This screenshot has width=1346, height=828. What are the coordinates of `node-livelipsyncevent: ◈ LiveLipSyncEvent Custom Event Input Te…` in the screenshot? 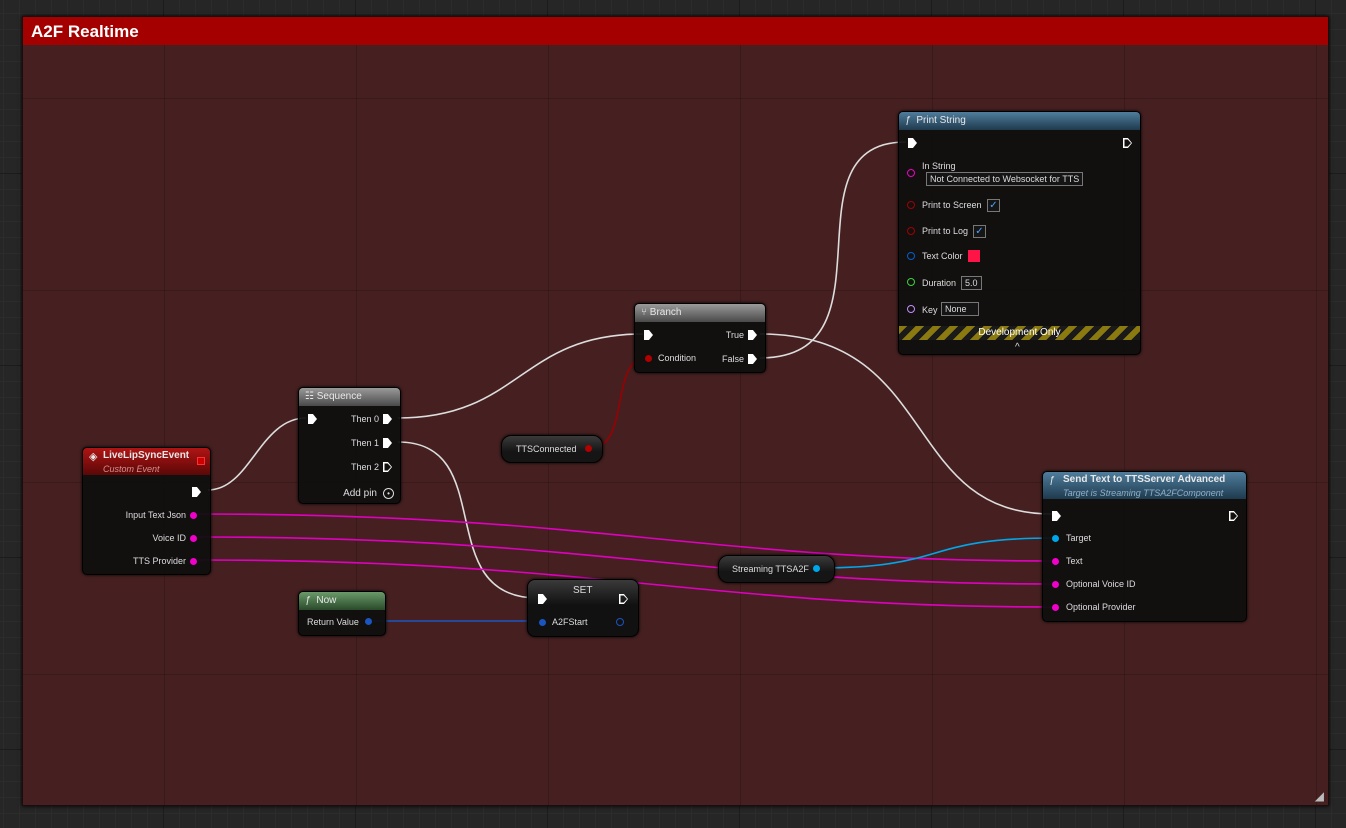 It's located at (146, 511).